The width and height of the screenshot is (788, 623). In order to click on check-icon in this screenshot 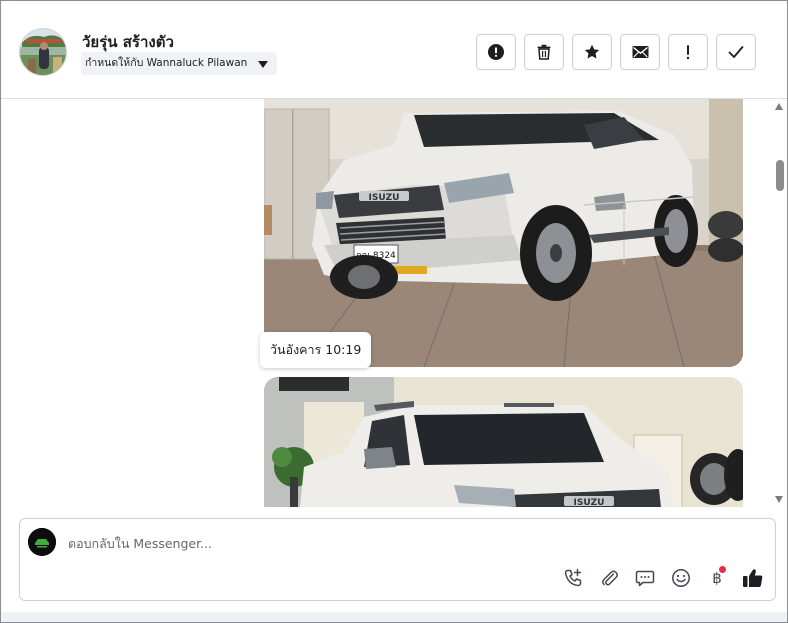, I will do `click(736, 52)`.